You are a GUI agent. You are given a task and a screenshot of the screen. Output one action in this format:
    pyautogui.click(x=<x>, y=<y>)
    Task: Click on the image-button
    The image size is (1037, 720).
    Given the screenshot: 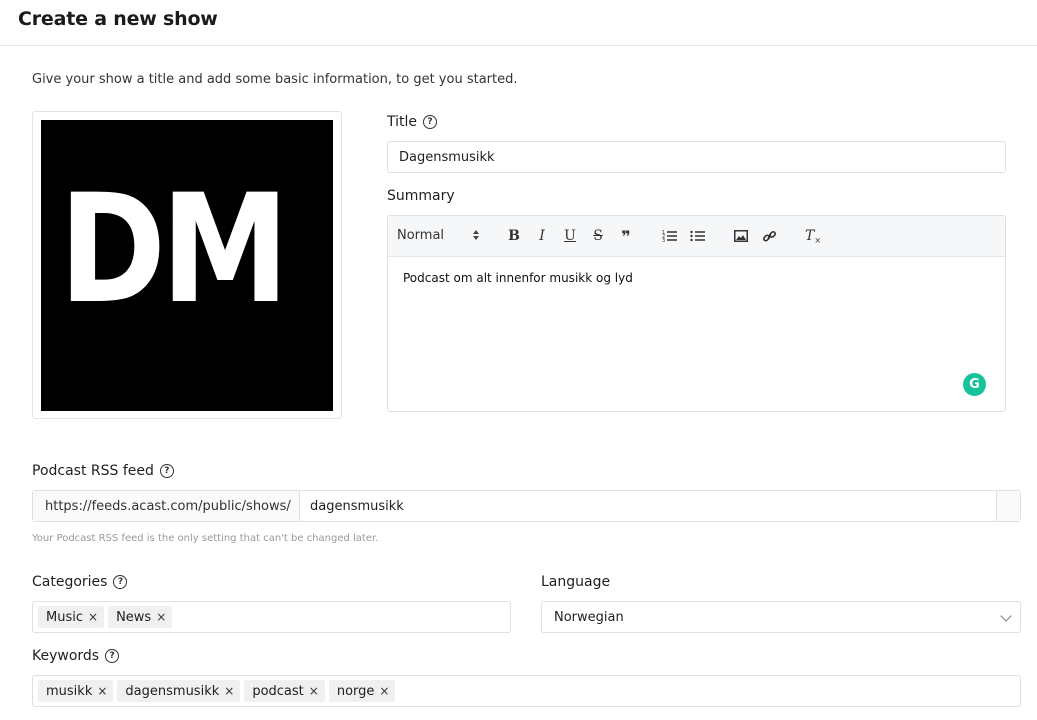 What is the action you would take?
    pyautogui.click(x=741, y=236)
    